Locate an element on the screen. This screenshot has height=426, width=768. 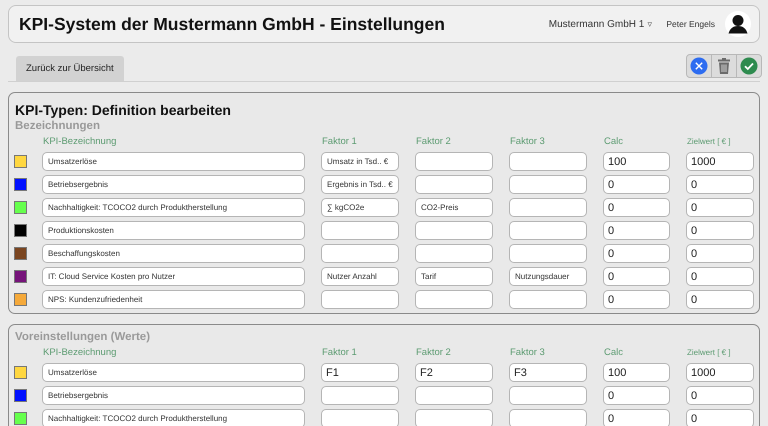
kpi-name-field: Beschaffungskosten is located at coordinates (173, 253).